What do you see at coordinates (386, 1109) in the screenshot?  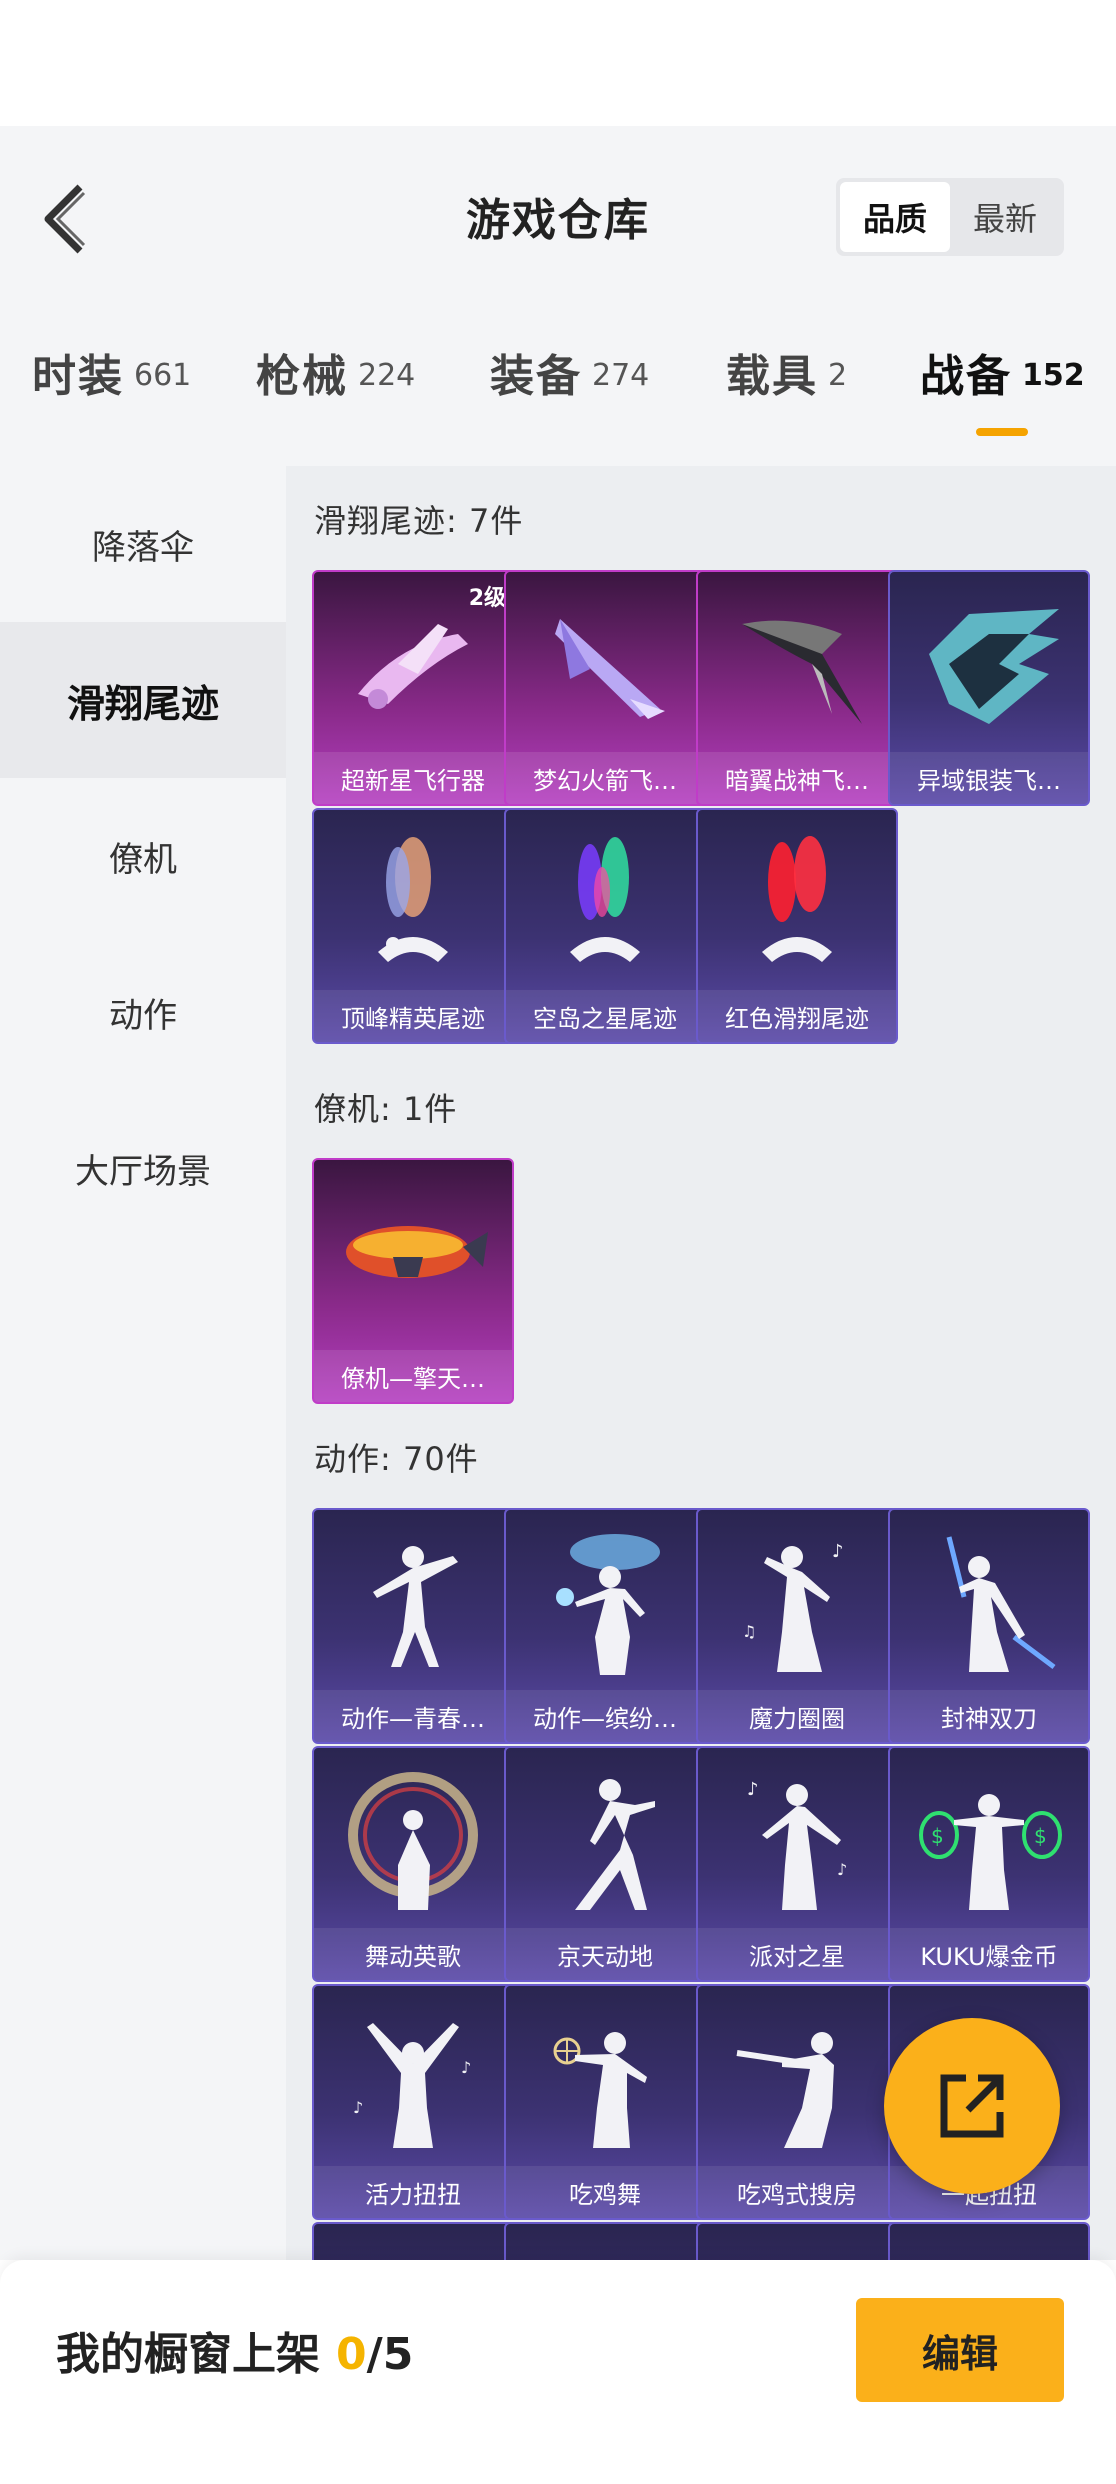 I see `section-title-wingman: 僚机: 1件` at bounding box center [386, 1109].